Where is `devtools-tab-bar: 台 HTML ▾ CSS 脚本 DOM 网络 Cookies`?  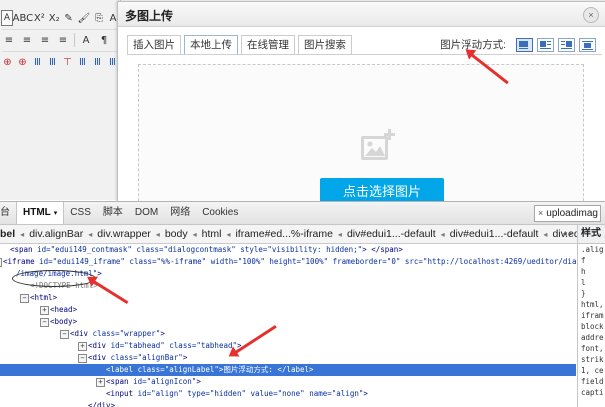
devtools-tab-bar: 台 HTML ▾ CSS 脚本 DOM 网络 Cookies is located at coordinates (302, 213).